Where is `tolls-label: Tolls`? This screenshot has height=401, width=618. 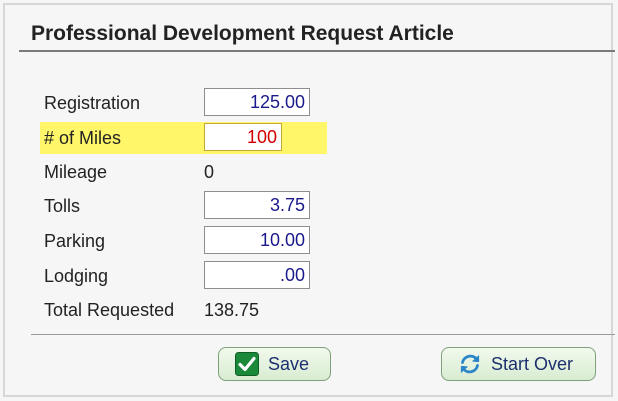
tolls-label: Tolls is located at coordinates (62, 206).